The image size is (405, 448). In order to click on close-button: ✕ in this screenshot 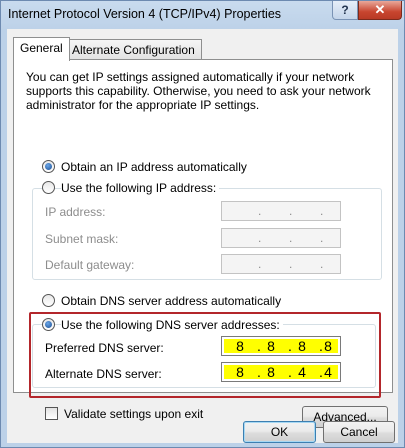, I will do `click(380, 10)`.